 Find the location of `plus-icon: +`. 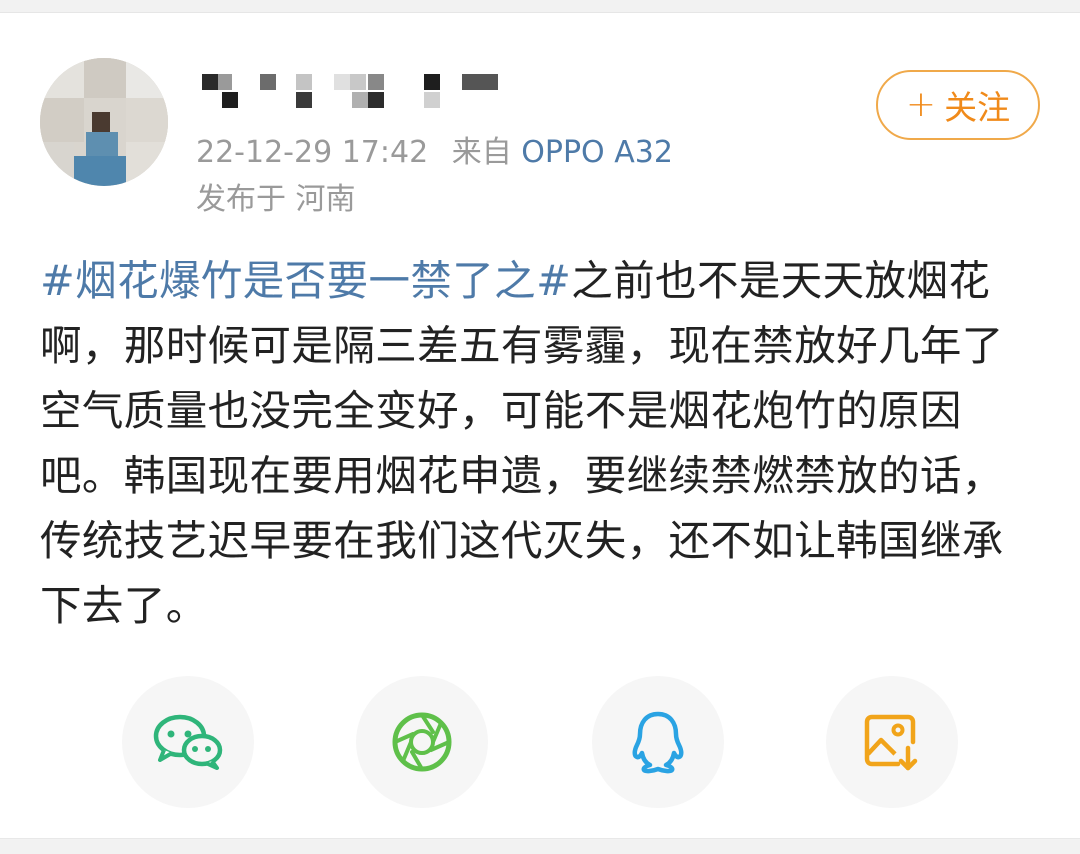

plus-icon: + is located at coordinates (921, 104).